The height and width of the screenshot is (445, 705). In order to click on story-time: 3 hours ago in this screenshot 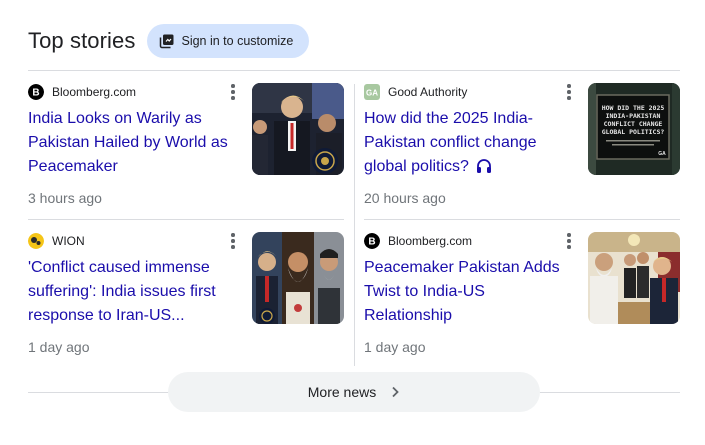, I will do `click(65, 198)`.